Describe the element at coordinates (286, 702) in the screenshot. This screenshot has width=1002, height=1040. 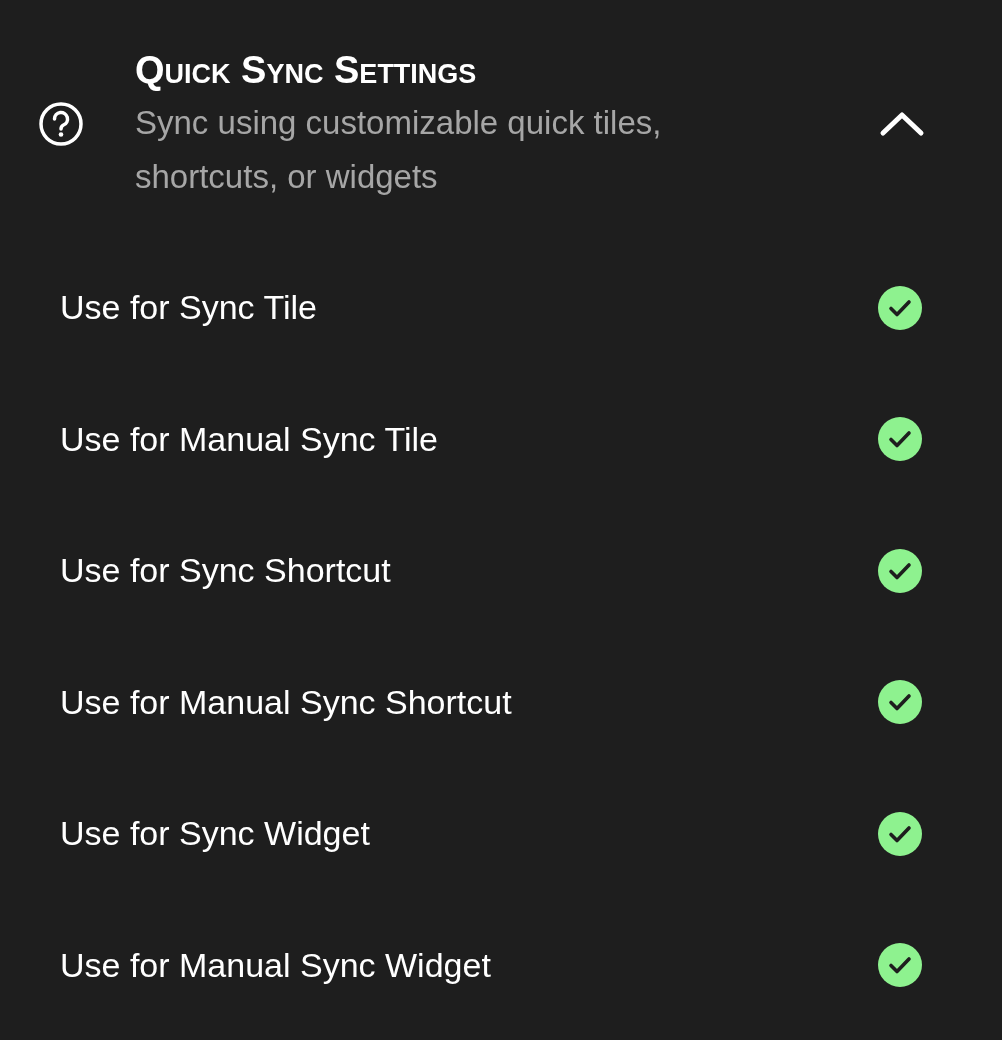
I see `option-label: Use for Manual Sync Shortcut` at that location.